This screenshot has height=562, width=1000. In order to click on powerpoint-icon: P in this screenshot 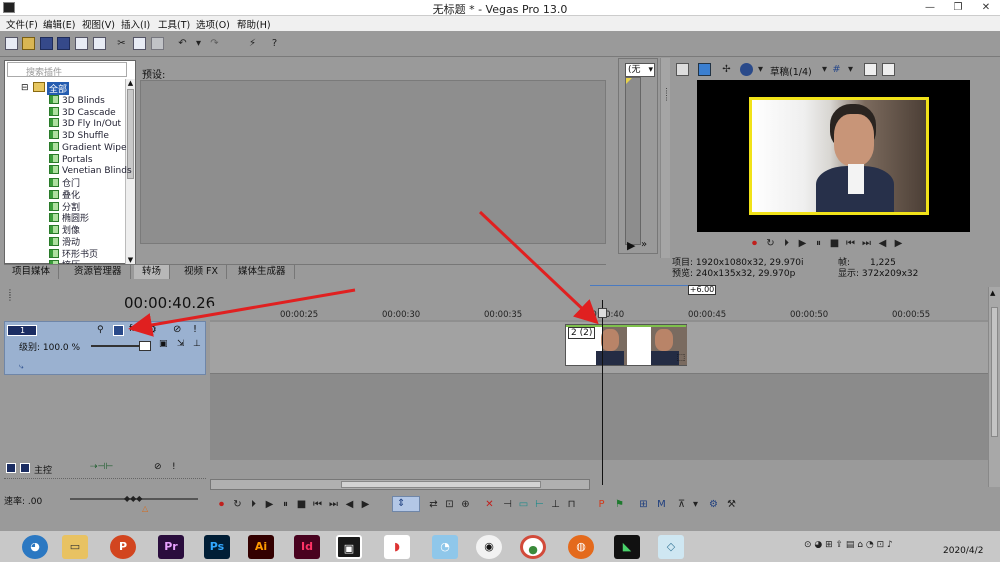, I will do `click(123, 547)`.